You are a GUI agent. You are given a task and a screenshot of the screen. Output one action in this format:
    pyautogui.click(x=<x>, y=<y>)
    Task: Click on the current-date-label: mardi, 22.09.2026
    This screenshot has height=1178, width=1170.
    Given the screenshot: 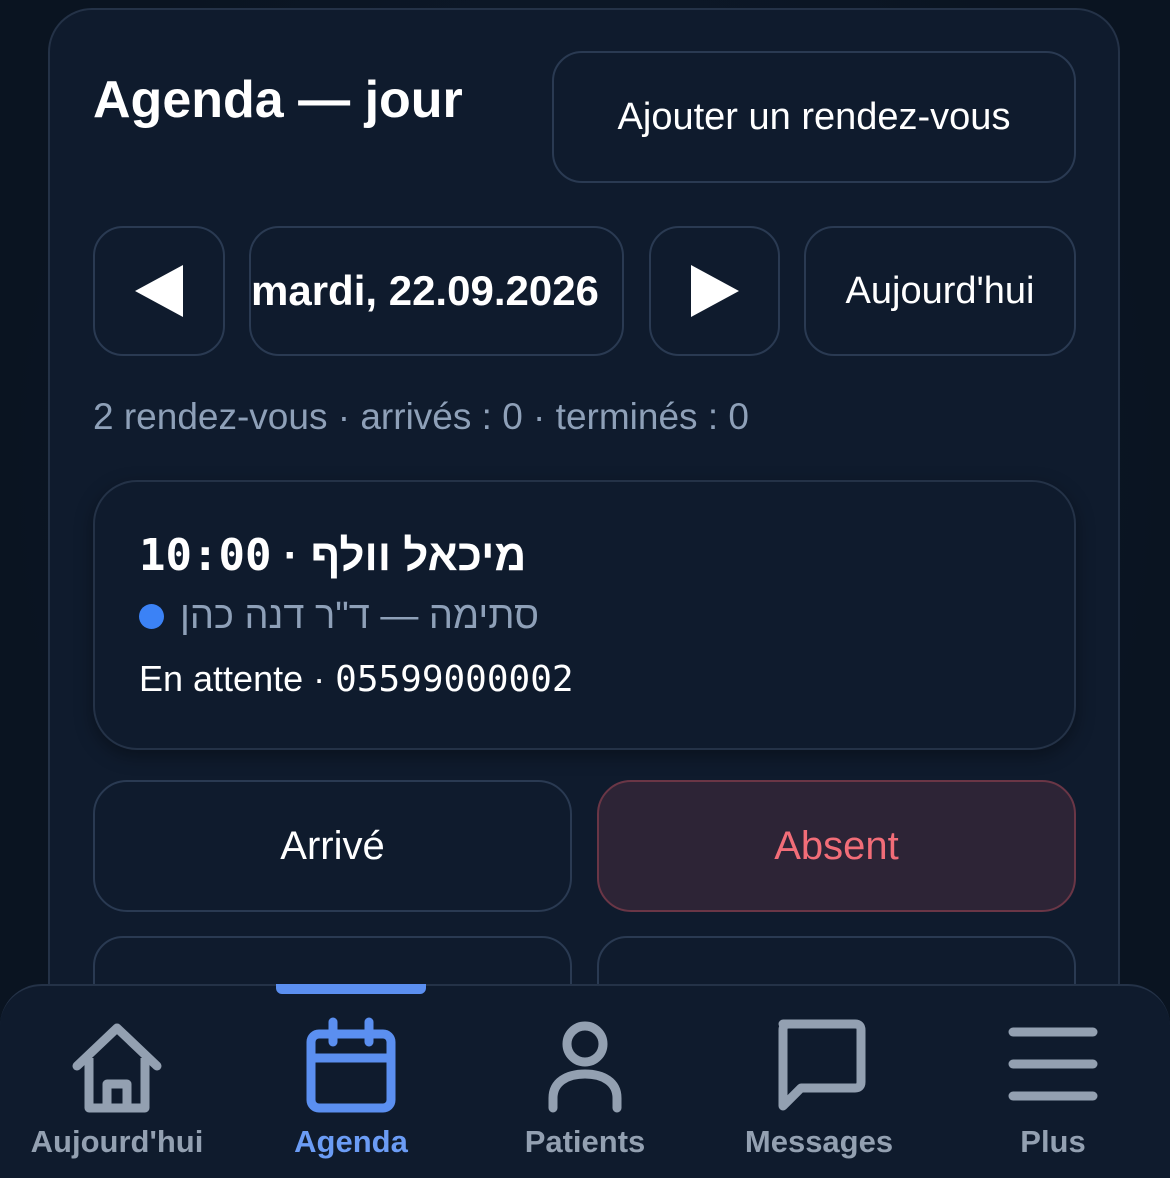 What is the action you would take?
    pyautogui.click(x=425, y=290)
    